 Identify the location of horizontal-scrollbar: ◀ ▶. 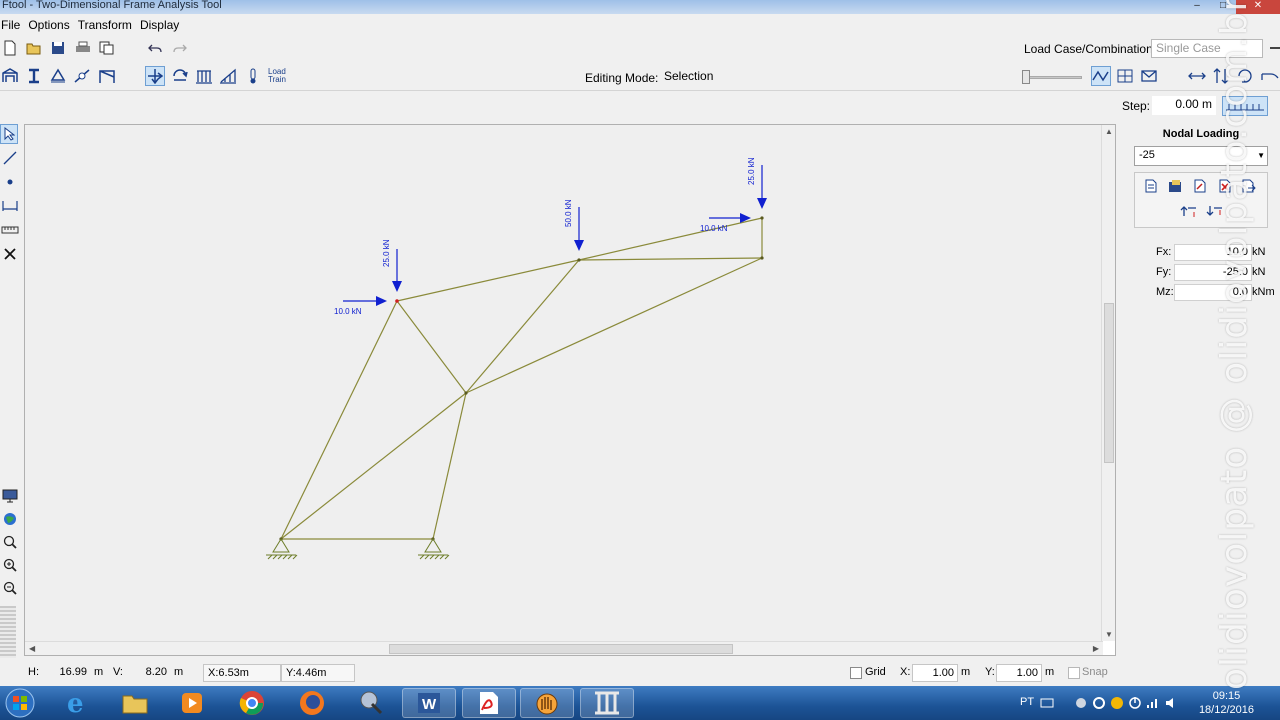
(564, 648).